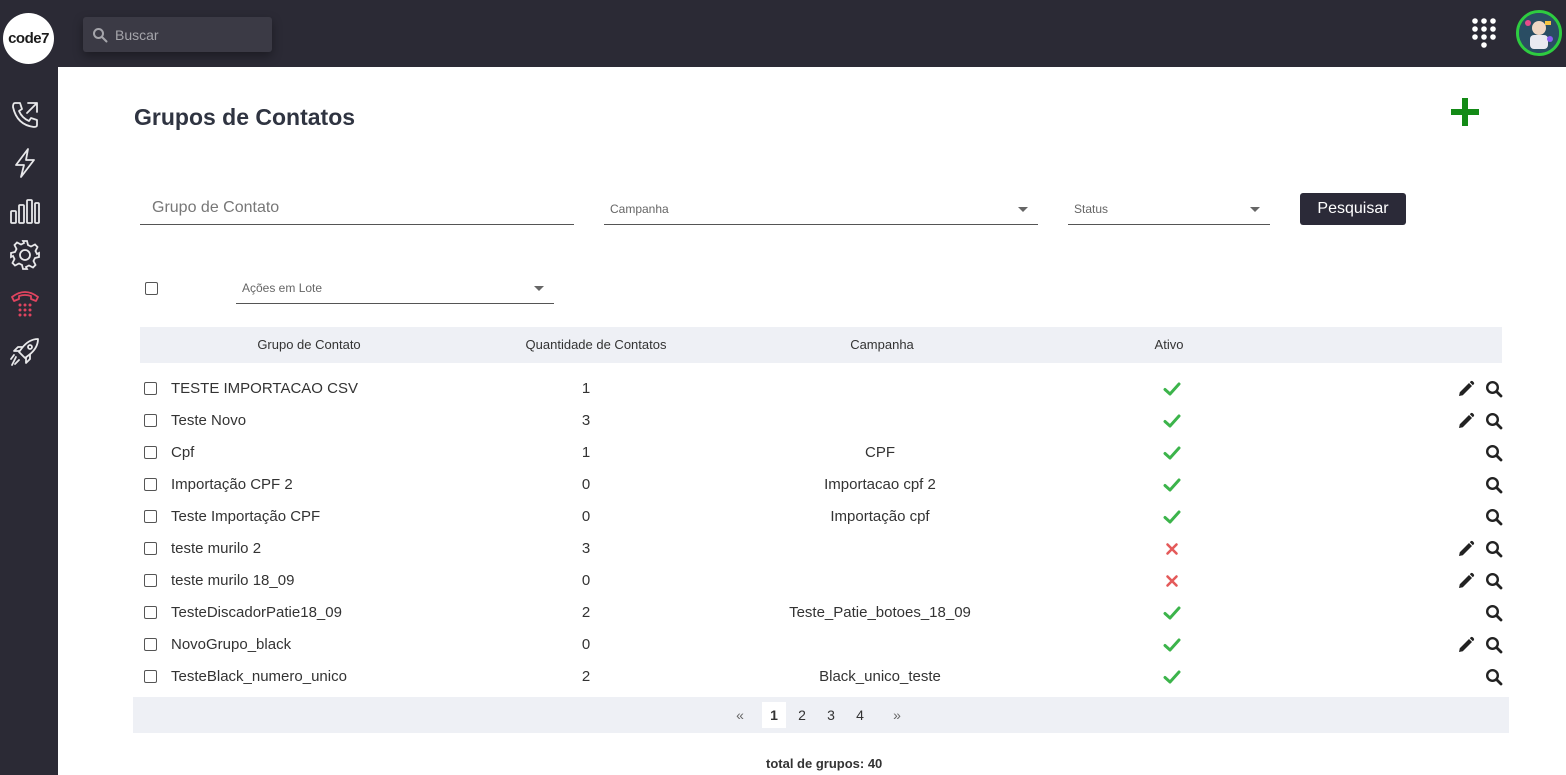 The image size is (1566, 775). What do you see at coordinates (216, 548) in the screenshot?
I see `group-name-cell: teste murilo 2` at bounding box center [216, 548].